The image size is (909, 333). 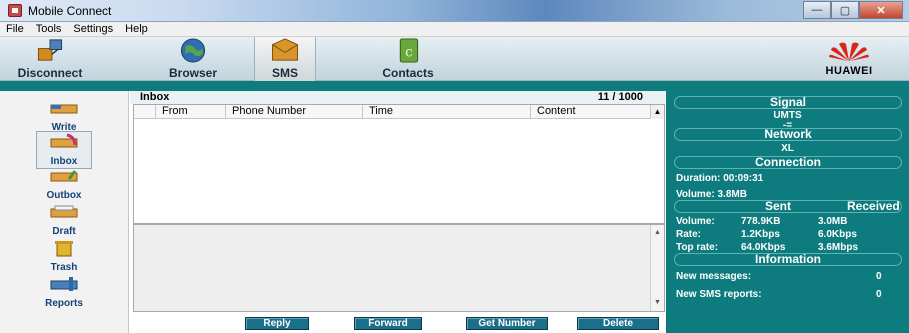 What do you see at coordinates (689, 234) in the screenshot?
I see `rate-label: Rate:` at bounding box center [689, 234].